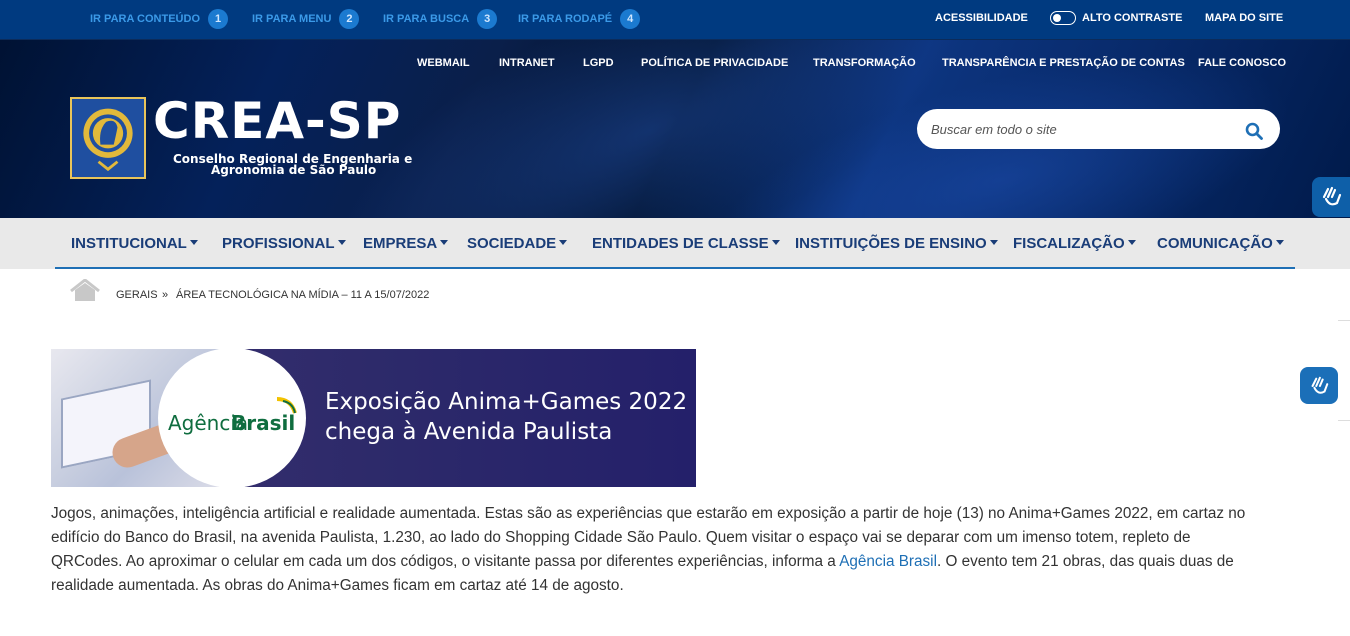 The image size is (1350, 636). Describe the element at coordinates (891, 243) in the screenshot. I see `nav-label: INSTITUIÇÕES DE ENSINO` at that location.